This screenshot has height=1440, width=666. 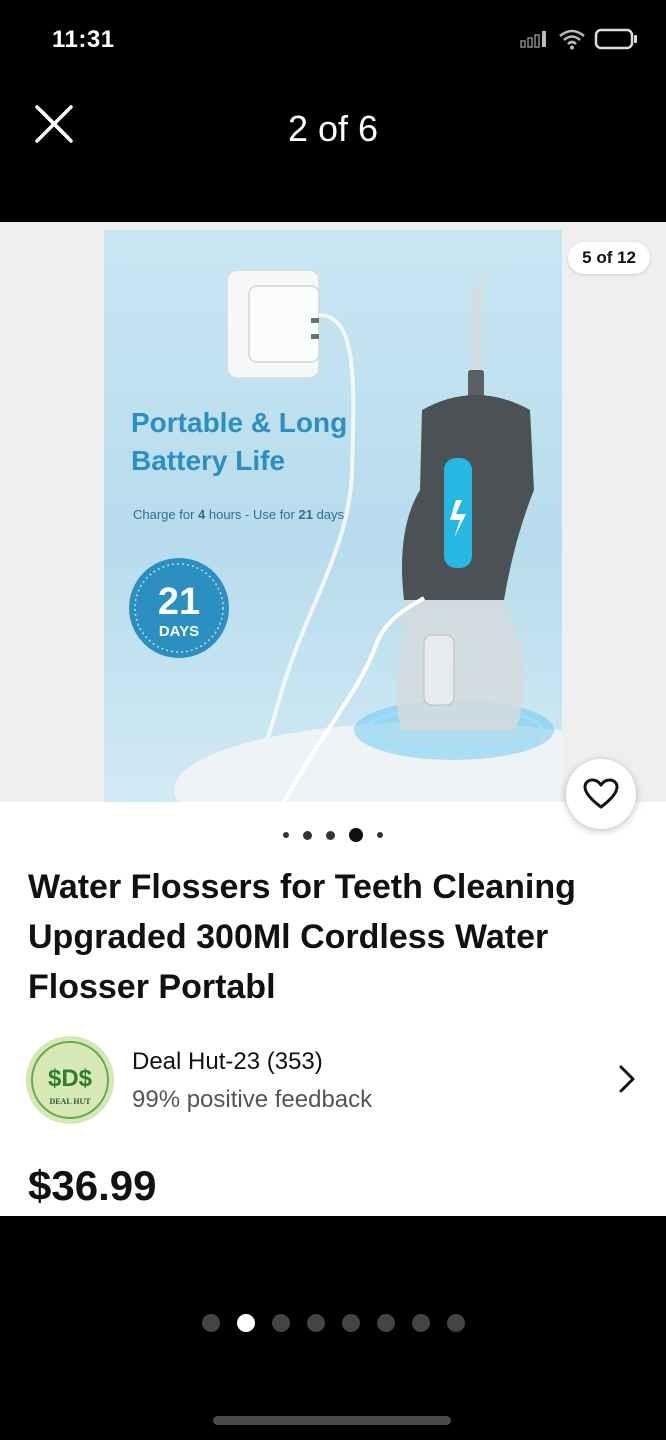 I want to click on wifi-icon, so click(x=572, y=39).